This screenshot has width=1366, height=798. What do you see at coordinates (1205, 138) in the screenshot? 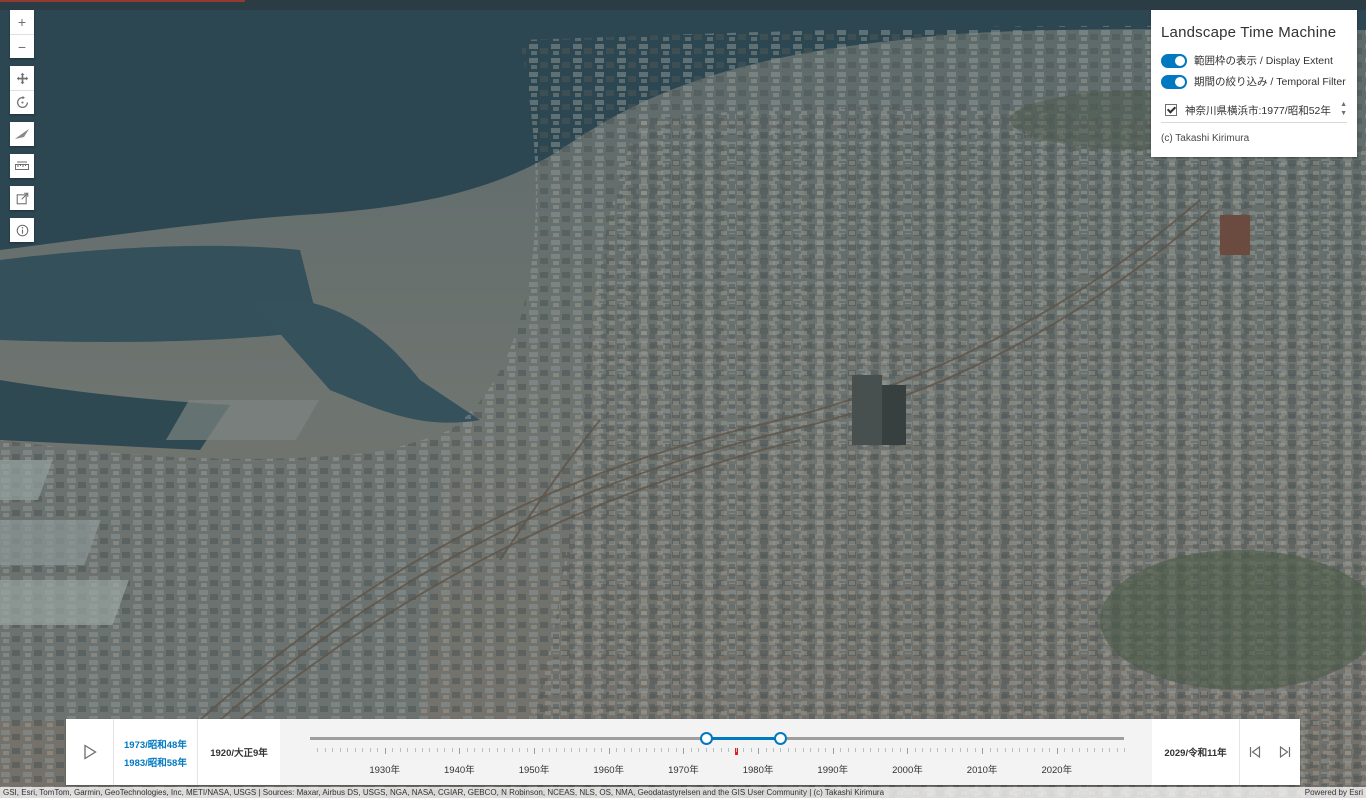
I see `panel-credit: (c) Takashi Kirimura` at bounding box center [1205, 138].